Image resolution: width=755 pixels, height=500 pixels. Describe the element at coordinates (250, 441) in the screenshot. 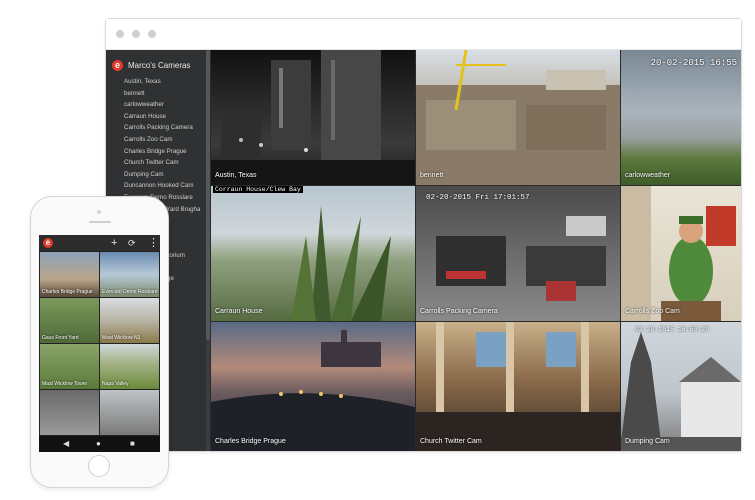

I see `camera-tile-label: Charles Bridge Prague` at that location.